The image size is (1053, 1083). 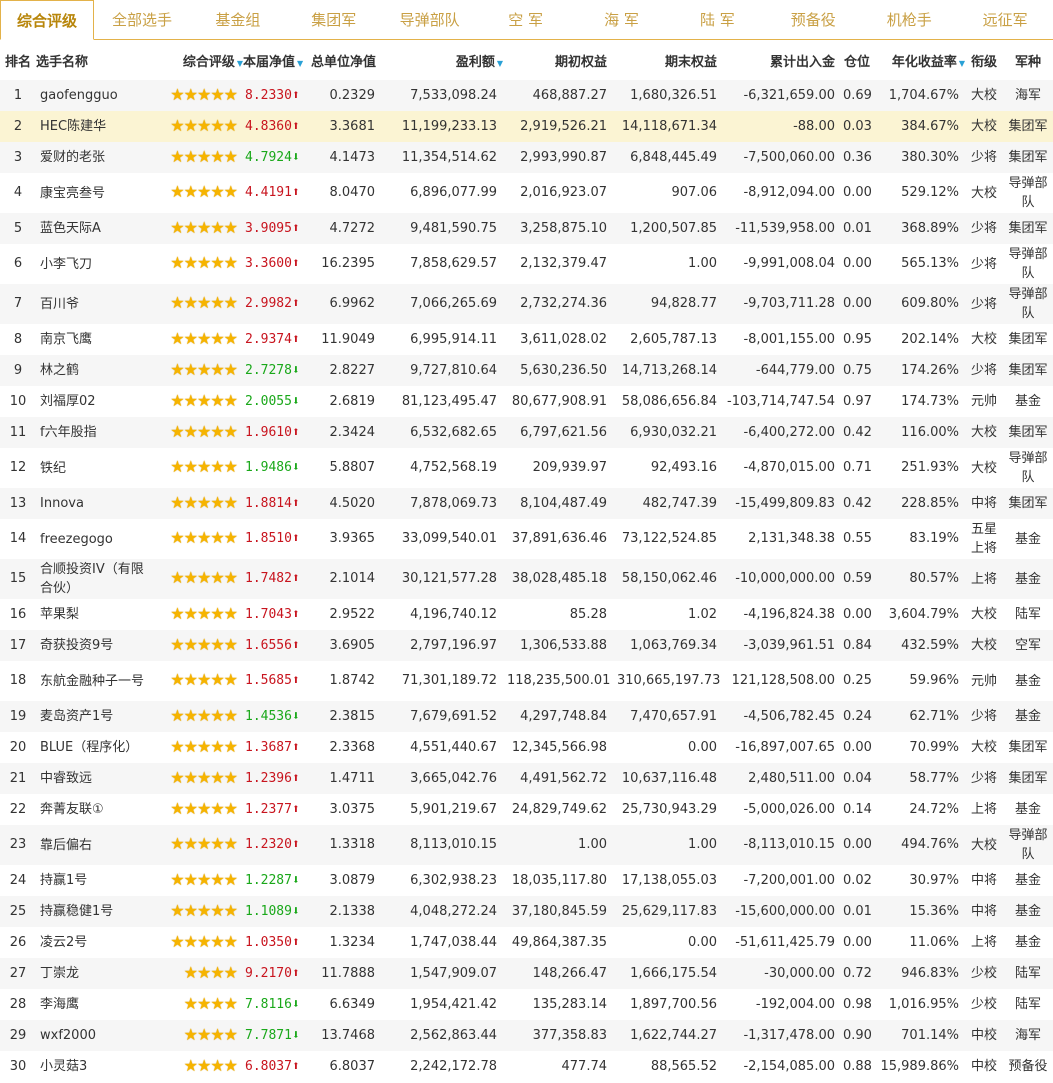 I want to click on cell-profit: 7,878,069.73, so click(x=453, y=503).